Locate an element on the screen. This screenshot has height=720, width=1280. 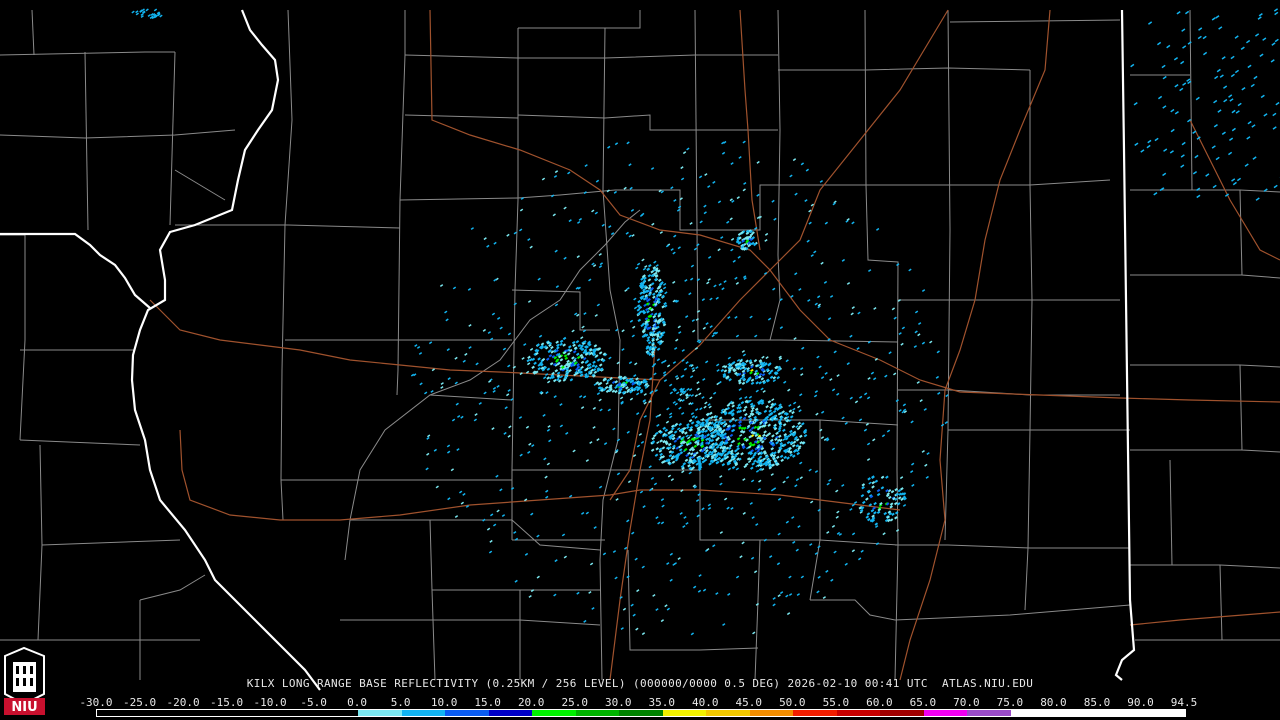
color-scale-bar is located at coordinates (641, 713).